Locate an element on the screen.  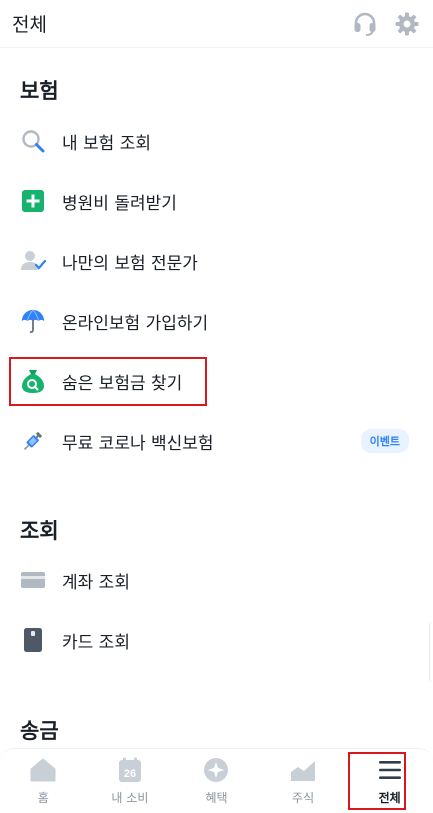
search-icon is located at coordinates (33, 141).